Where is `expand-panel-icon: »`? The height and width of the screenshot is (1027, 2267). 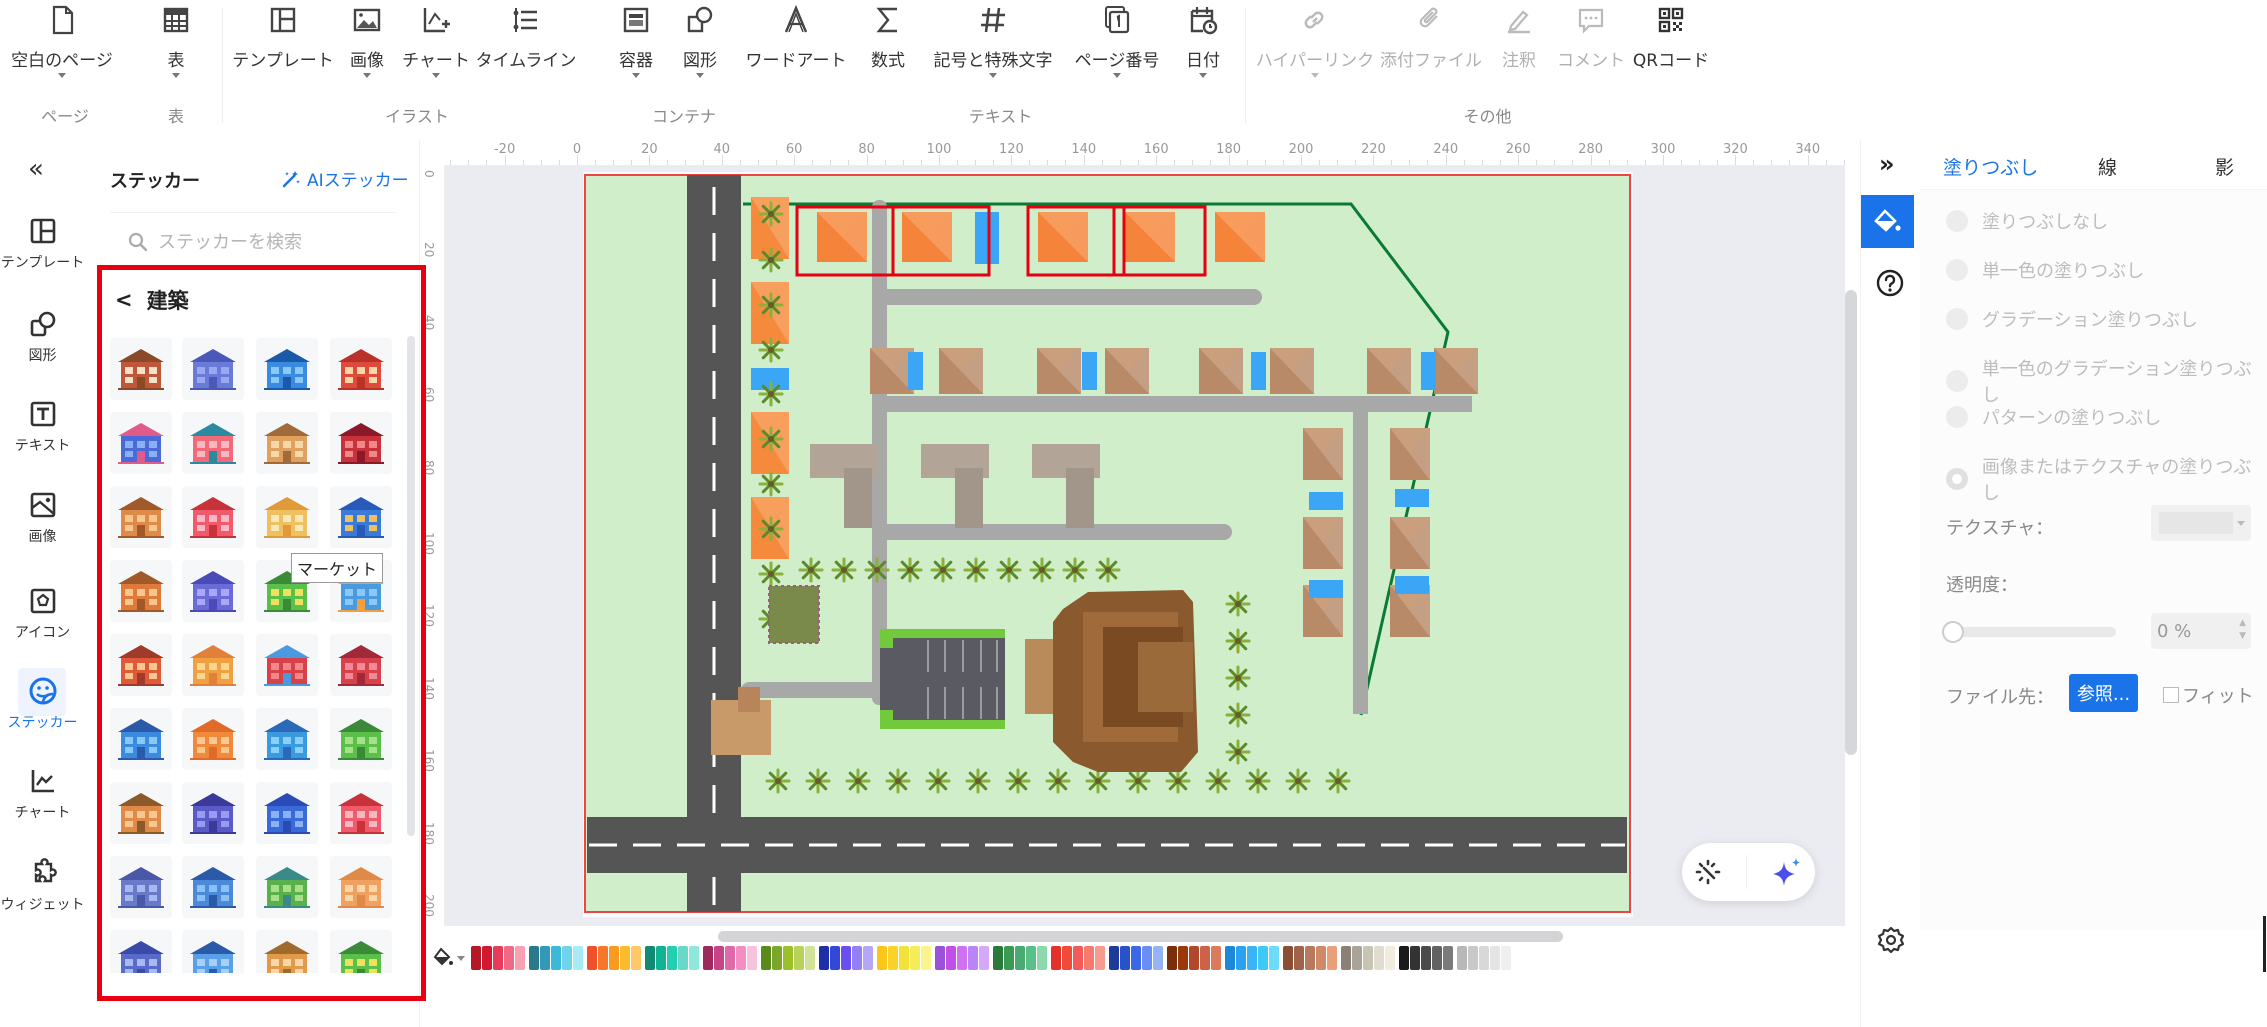 expand-panel-icon: » is located at coordinates (1887, 164).